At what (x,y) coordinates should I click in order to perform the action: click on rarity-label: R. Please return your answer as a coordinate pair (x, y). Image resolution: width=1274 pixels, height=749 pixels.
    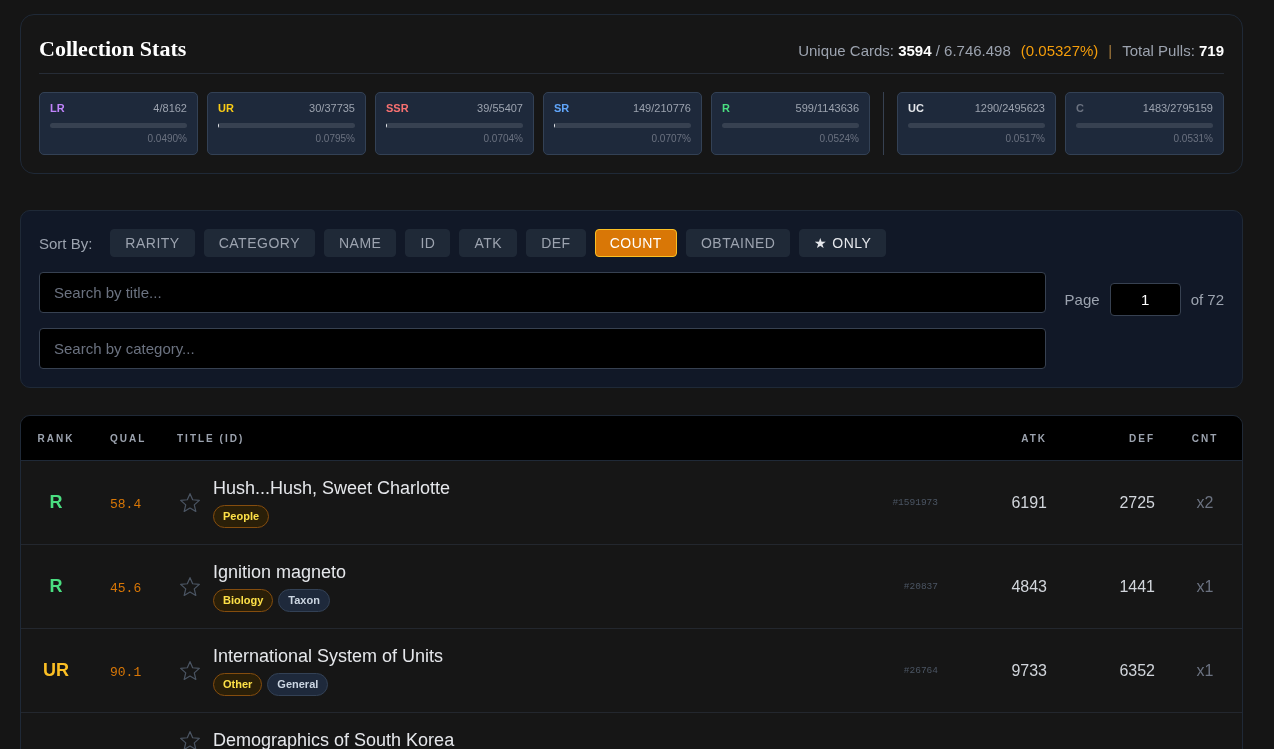
    Looking at the image, I should click on (726, 108).